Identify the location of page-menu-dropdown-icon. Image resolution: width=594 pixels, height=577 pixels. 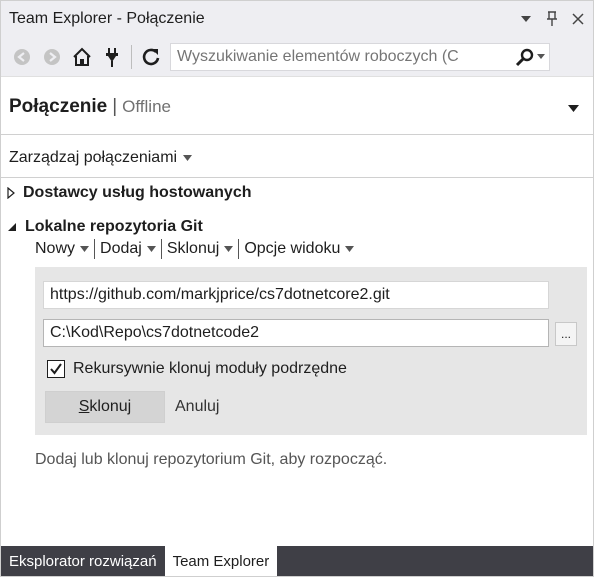
(573, 108).